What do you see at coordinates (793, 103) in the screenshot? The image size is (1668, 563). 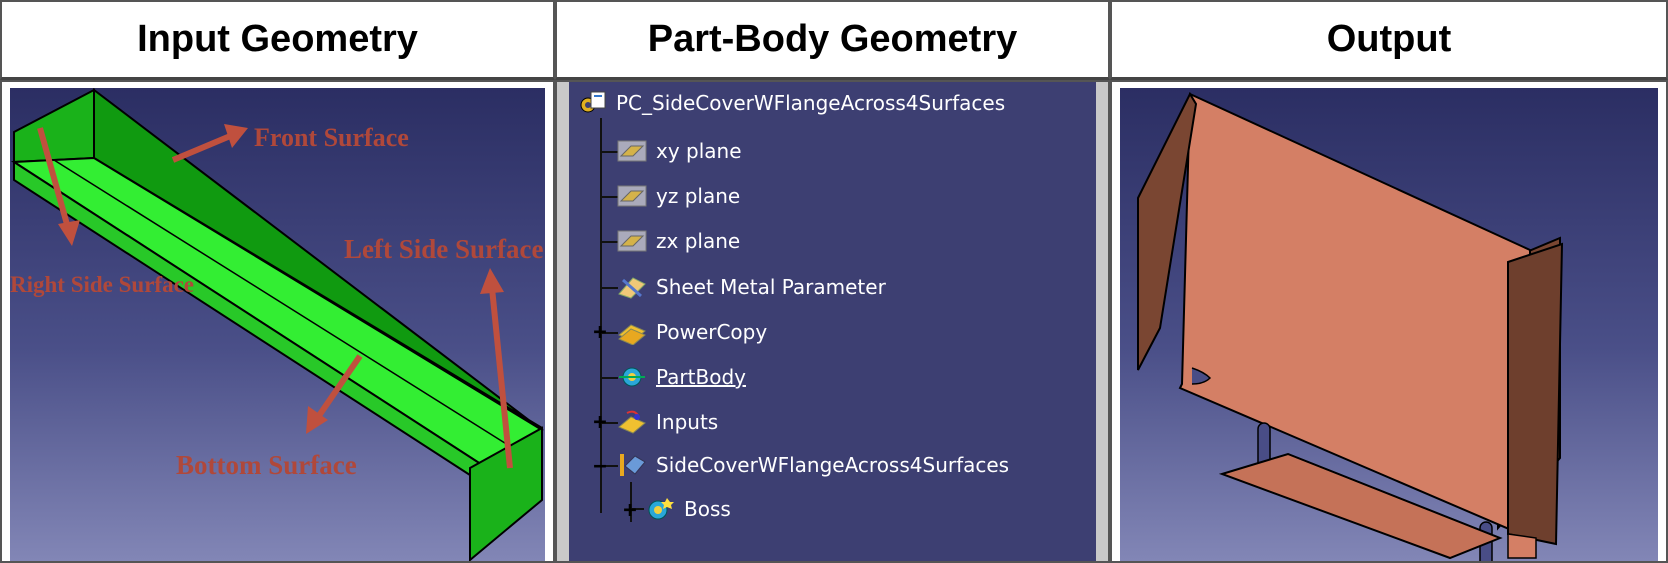 I see `tree-root: PC_SideCoverWFlangeAcross4Surfaces` at bounding box center [793, 103].